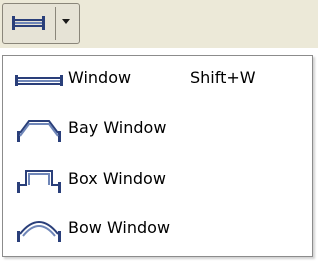 The height and width of the screenshot is (262, 320). I want to click on dropdown-arrow-button, so click(67, 23).